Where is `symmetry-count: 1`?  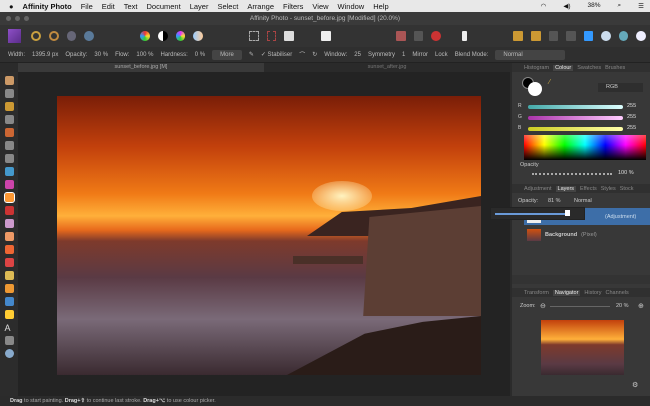 symmetry-count: 1 is located at coordinates (403, 55).